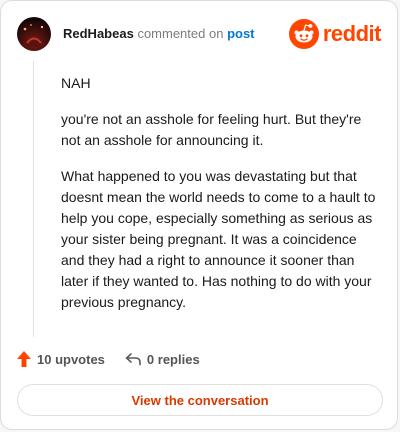 The height and width of the screenshot is (432, 400). I want to click on comment-stats: 10 upvotes 0 replies, so click(118, 359).